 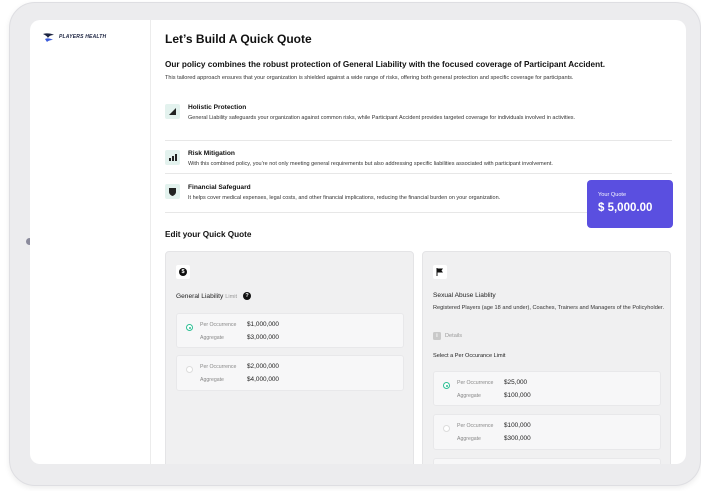 I want to click on dollar-icon: $, so click(x=183, y=272).